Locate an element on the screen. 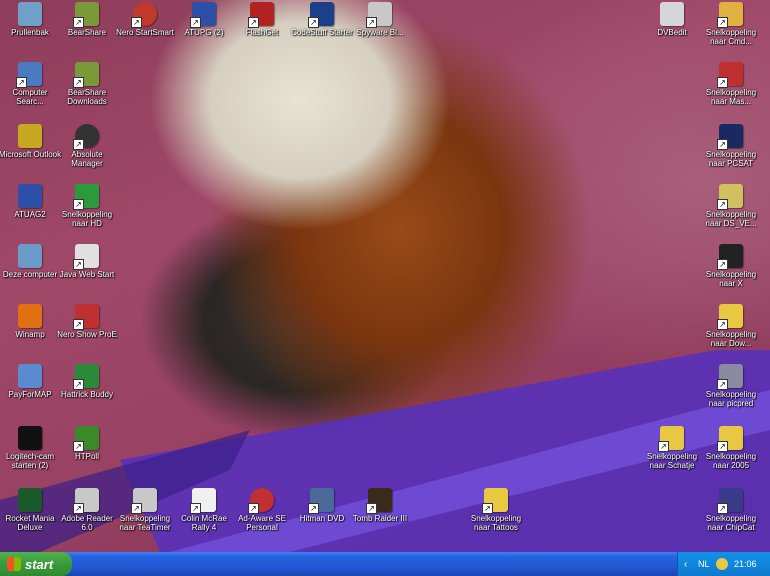  icon-label: DVBedit is located at coordinates (672, 32).